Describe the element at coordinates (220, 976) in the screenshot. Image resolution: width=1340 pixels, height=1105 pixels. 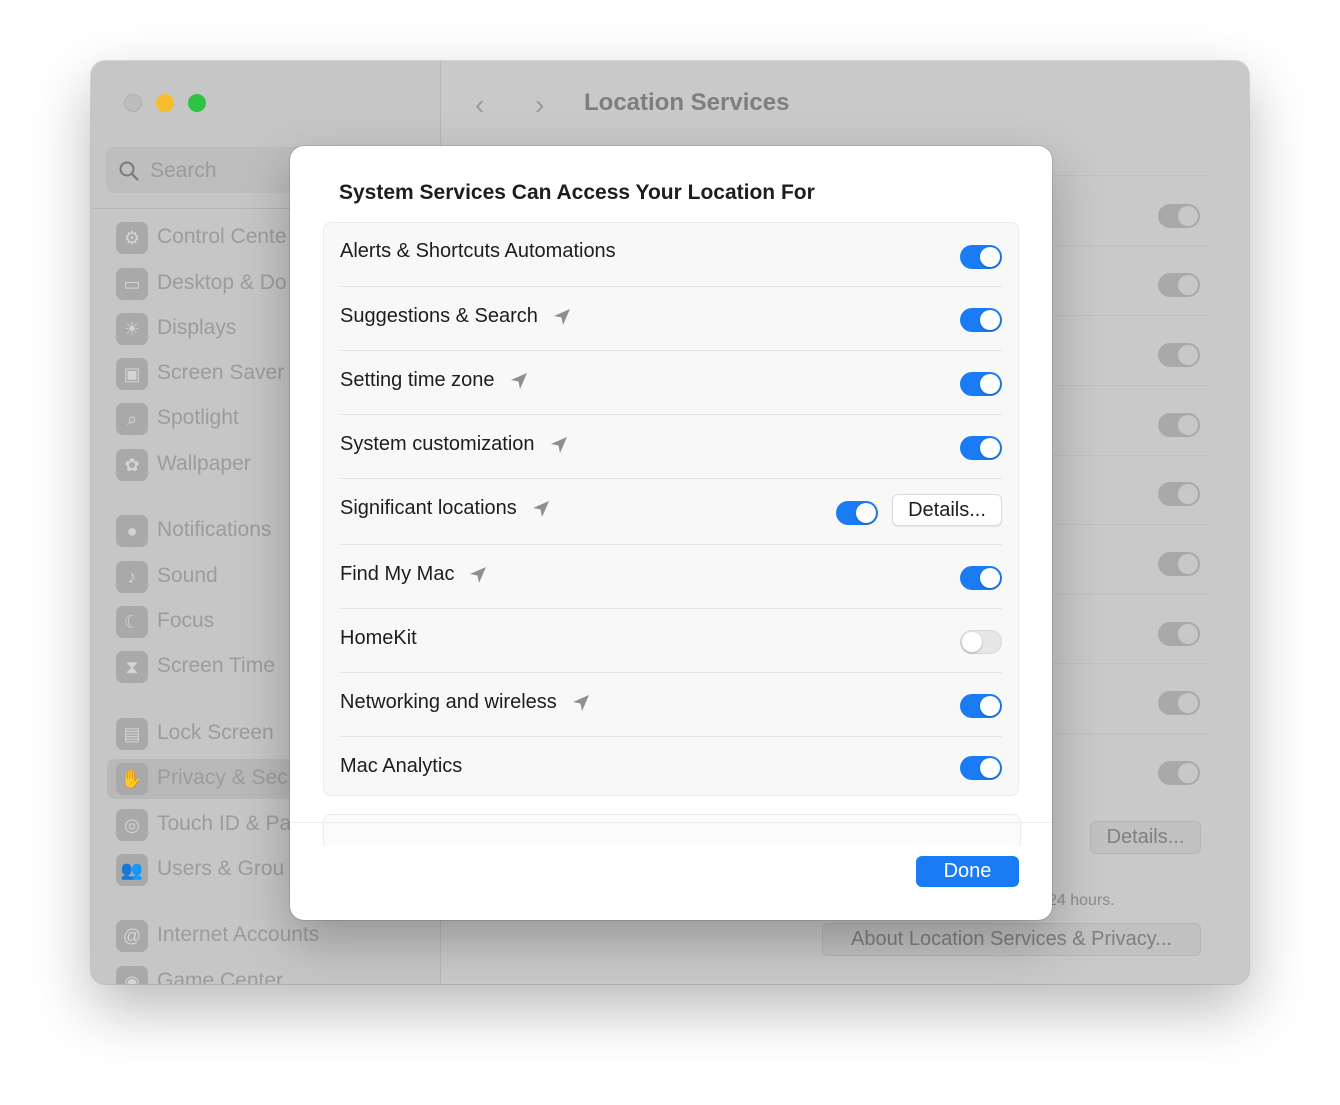
I see `sidebar-item-label: Game Center` at that location.